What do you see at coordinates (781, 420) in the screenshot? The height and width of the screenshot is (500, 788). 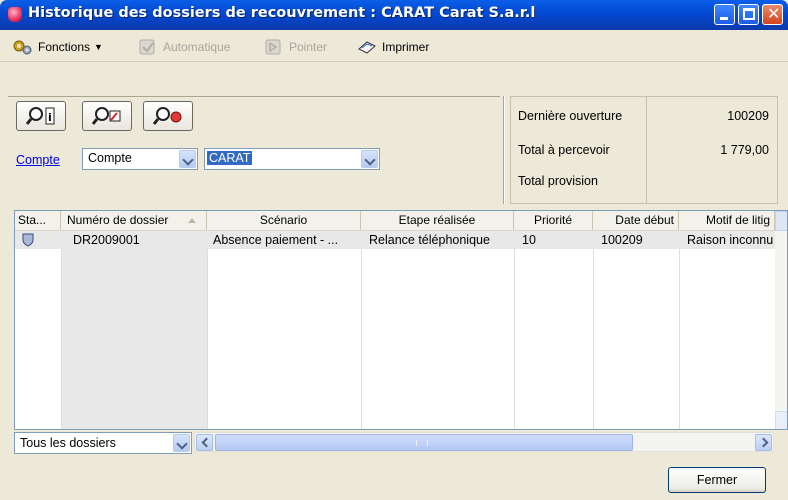 I see `scroll-down-button` at bounding box center [781, 420].